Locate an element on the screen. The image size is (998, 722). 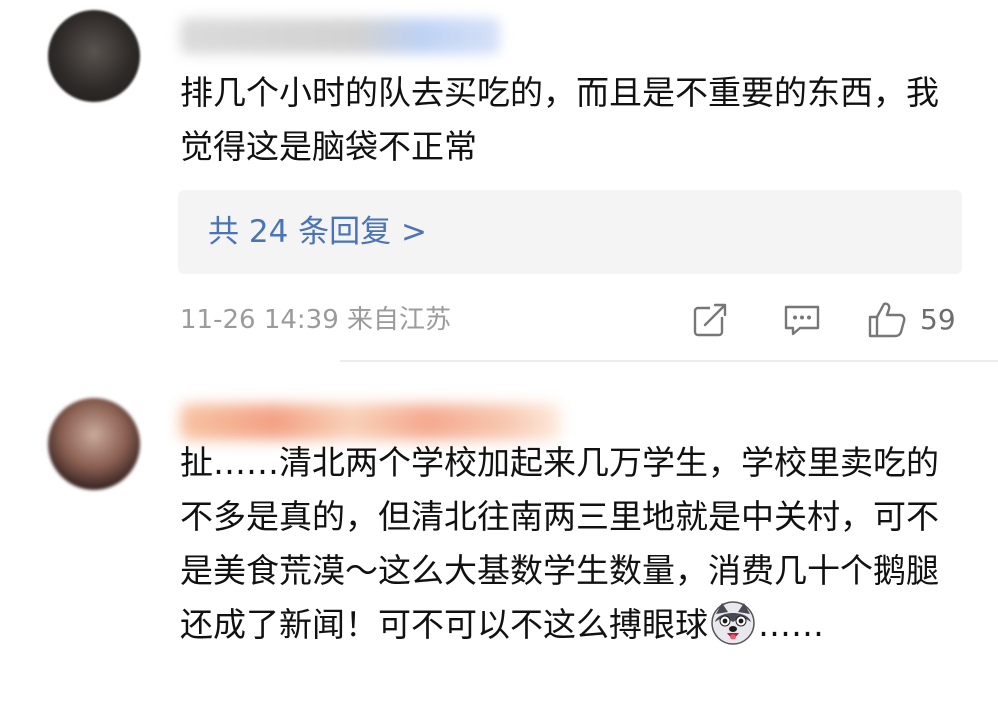
comment-actions: 59 is located at coordinates (830, 320).